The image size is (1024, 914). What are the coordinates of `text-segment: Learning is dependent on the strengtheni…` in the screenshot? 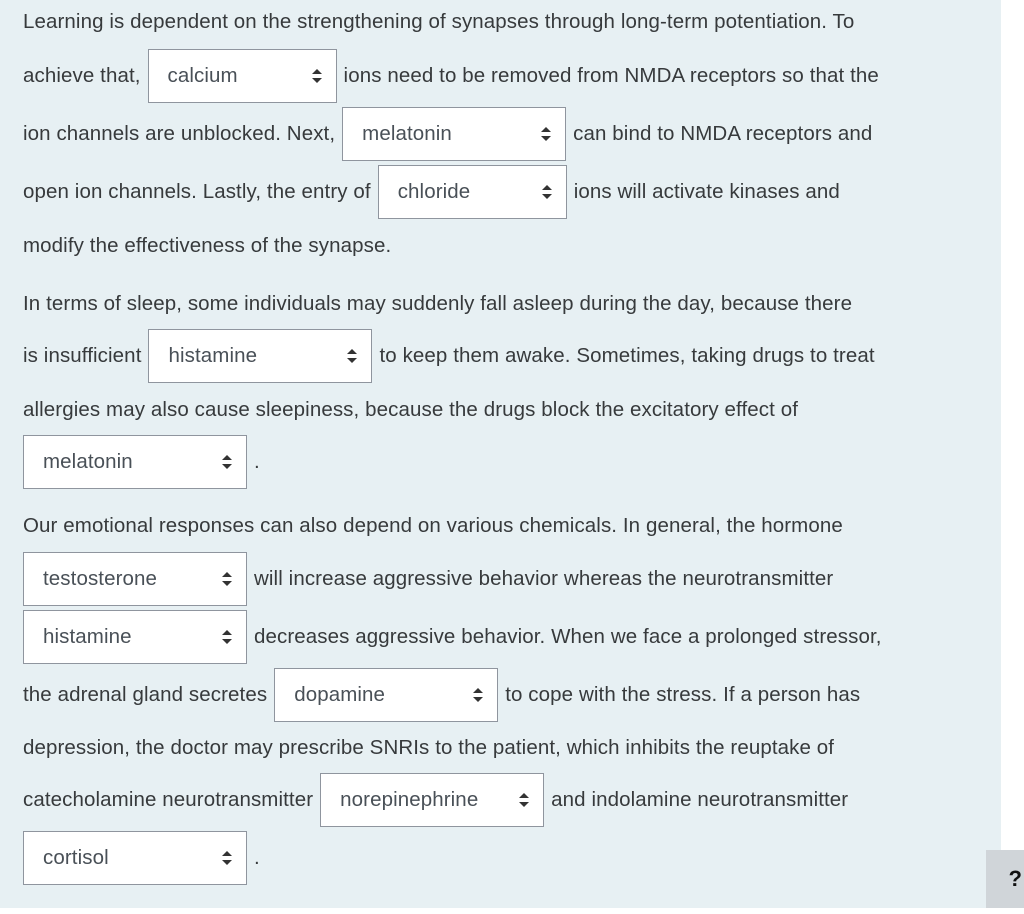 It's located at (439, 21).